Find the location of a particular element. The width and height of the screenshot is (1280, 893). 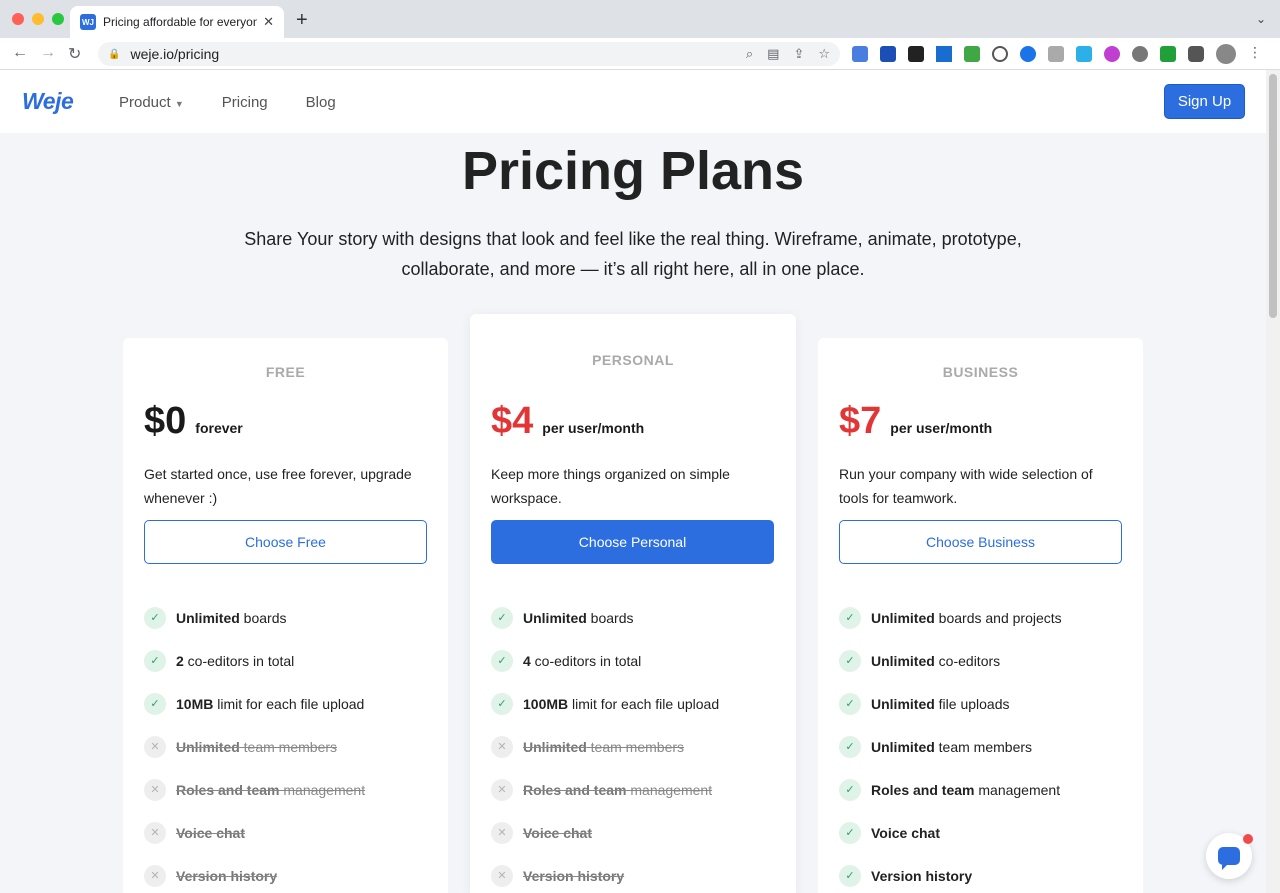

tab-search-chevron-icon: ⌄ is located at coordinates (1261, 19).